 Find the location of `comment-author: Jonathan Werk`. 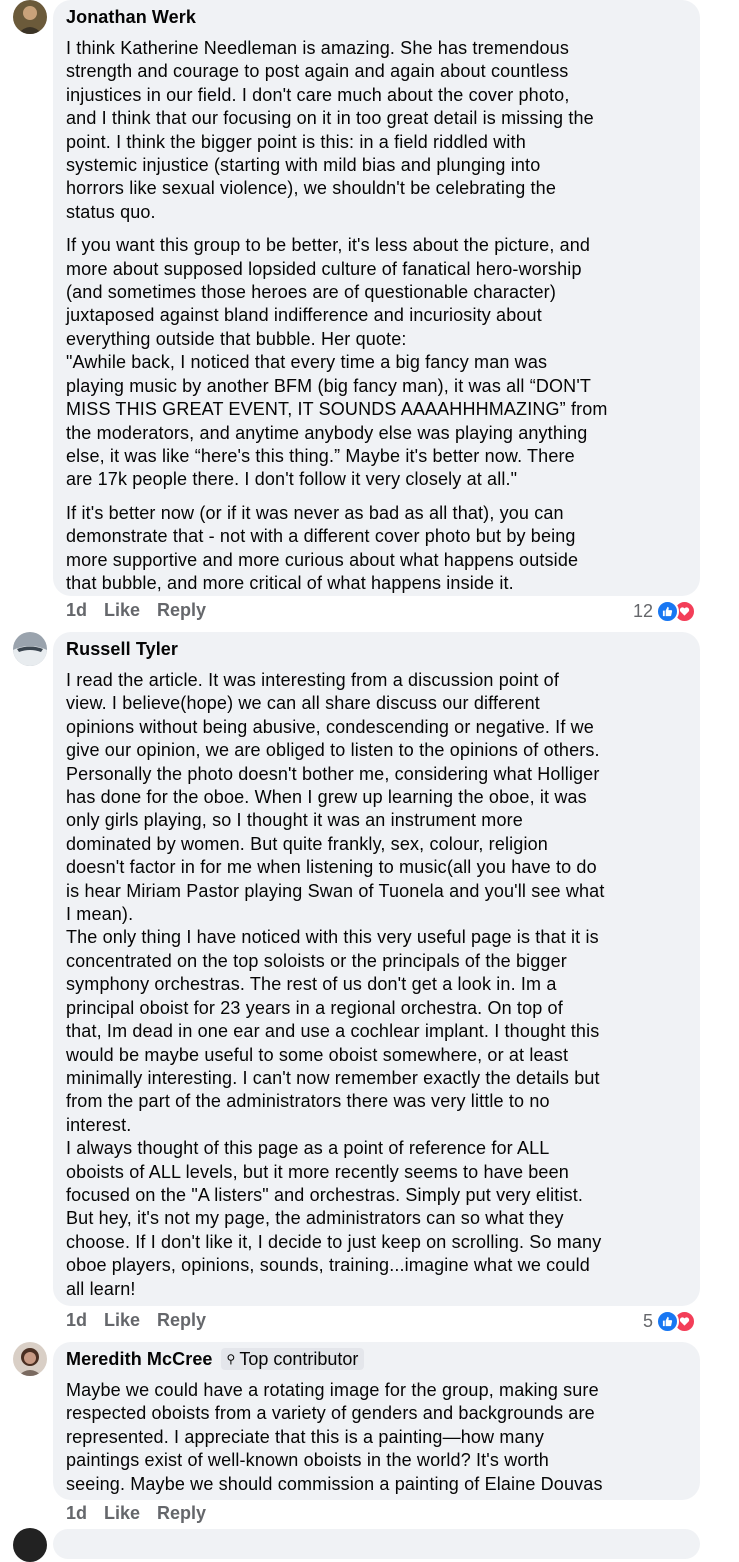

comment-author: Jonathan Werk is located at coordinates (131, 17).